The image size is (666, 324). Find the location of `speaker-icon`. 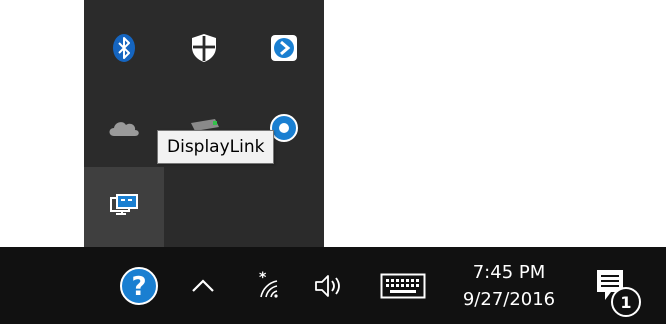

speaker-icon is located at coordinates (327, 285).